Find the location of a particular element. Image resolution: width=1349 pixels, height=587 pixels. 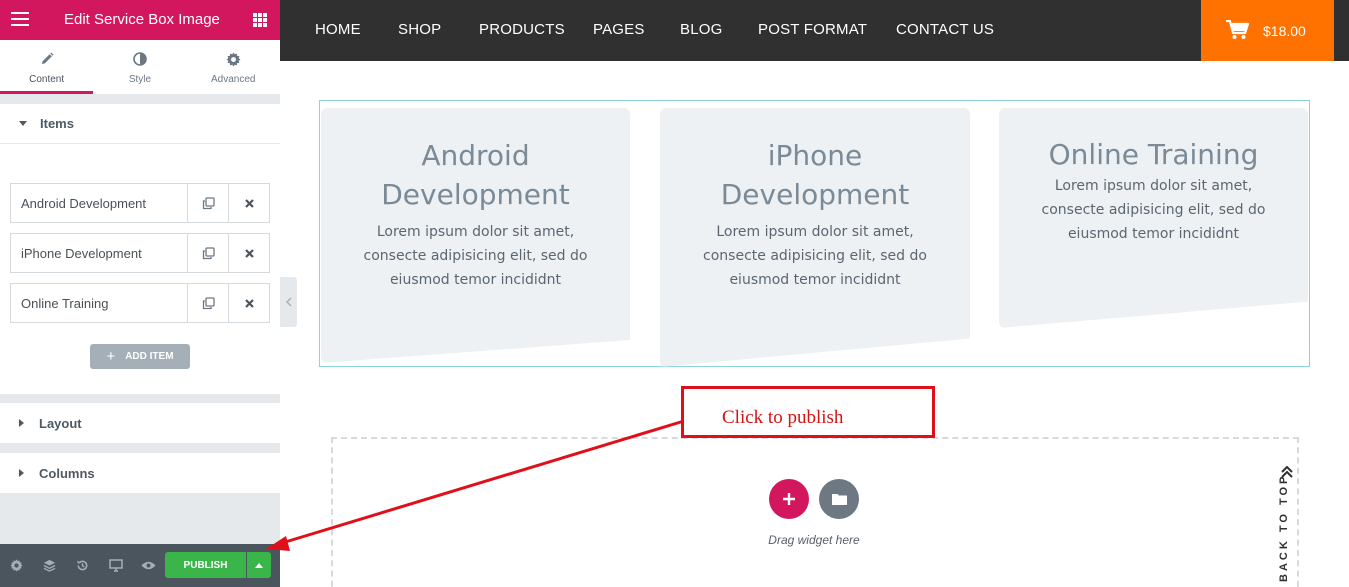

plus-icon: + is located at coordinates (111, 356).